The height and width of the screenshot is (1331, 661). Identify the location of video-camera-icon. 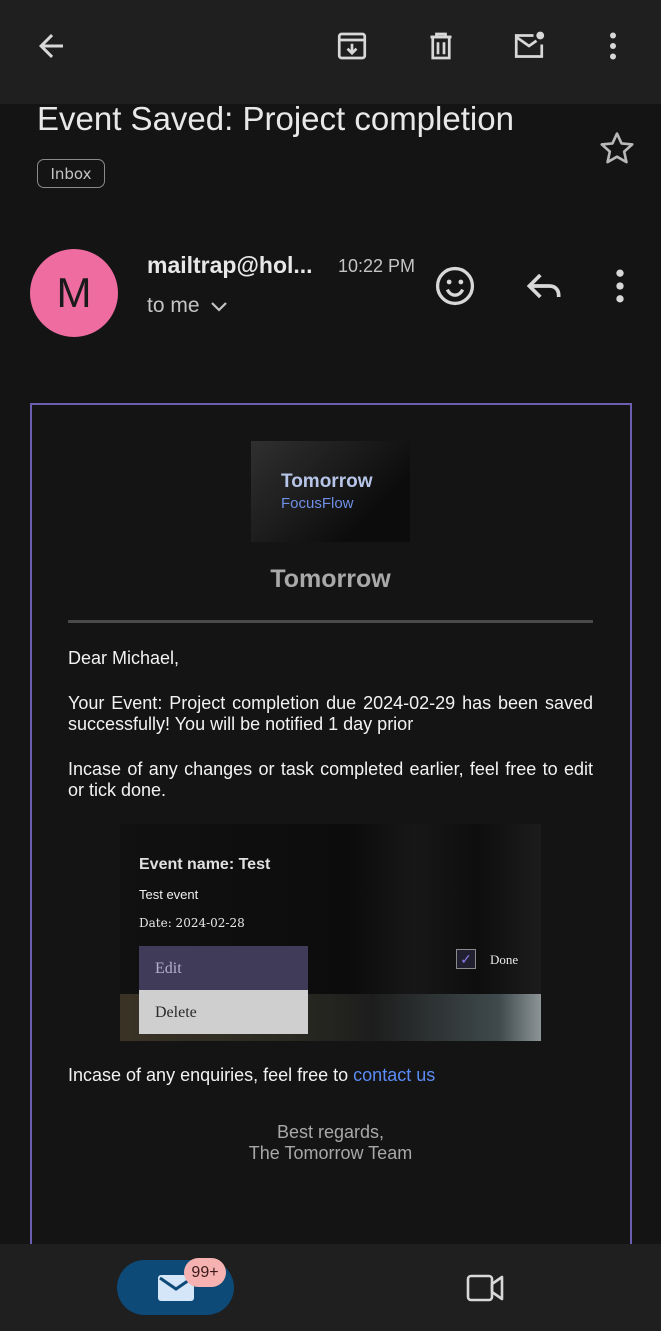
(485, 1288).